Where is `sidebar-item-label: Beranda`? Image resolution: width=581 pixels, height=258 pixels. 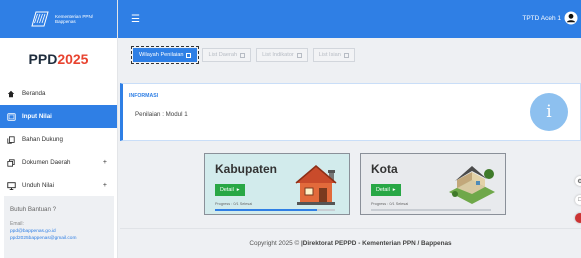 sidebar-item-label: Beranda is located at coordinates (34, 93).